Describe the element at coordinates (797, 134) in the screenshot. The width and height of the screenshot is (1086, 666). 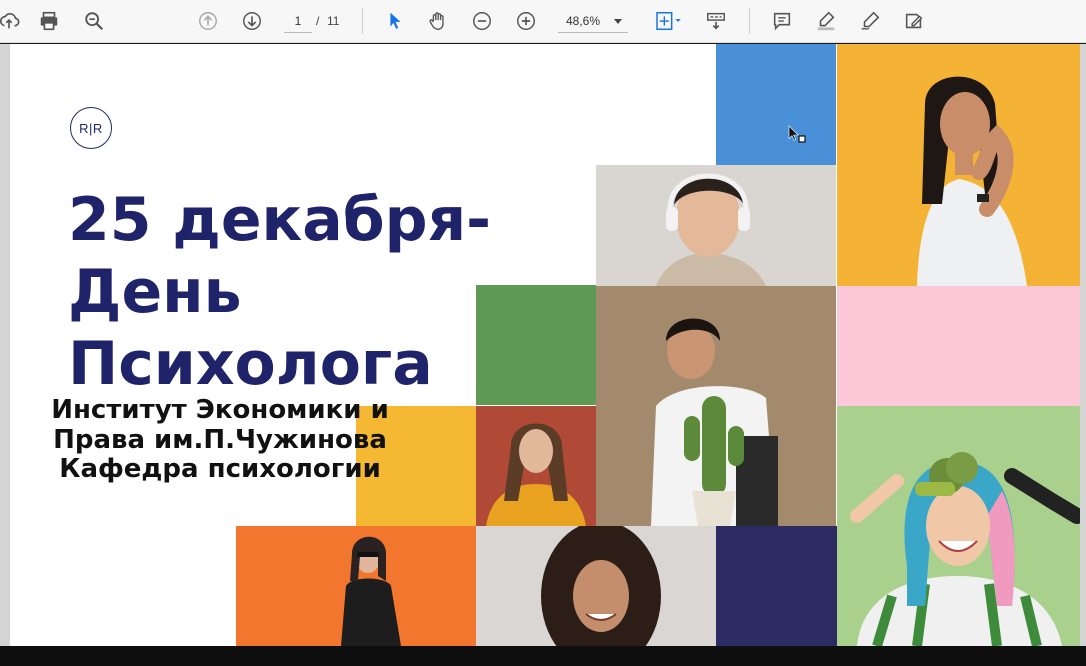
I see `mouse-cursor-icon` at that location.